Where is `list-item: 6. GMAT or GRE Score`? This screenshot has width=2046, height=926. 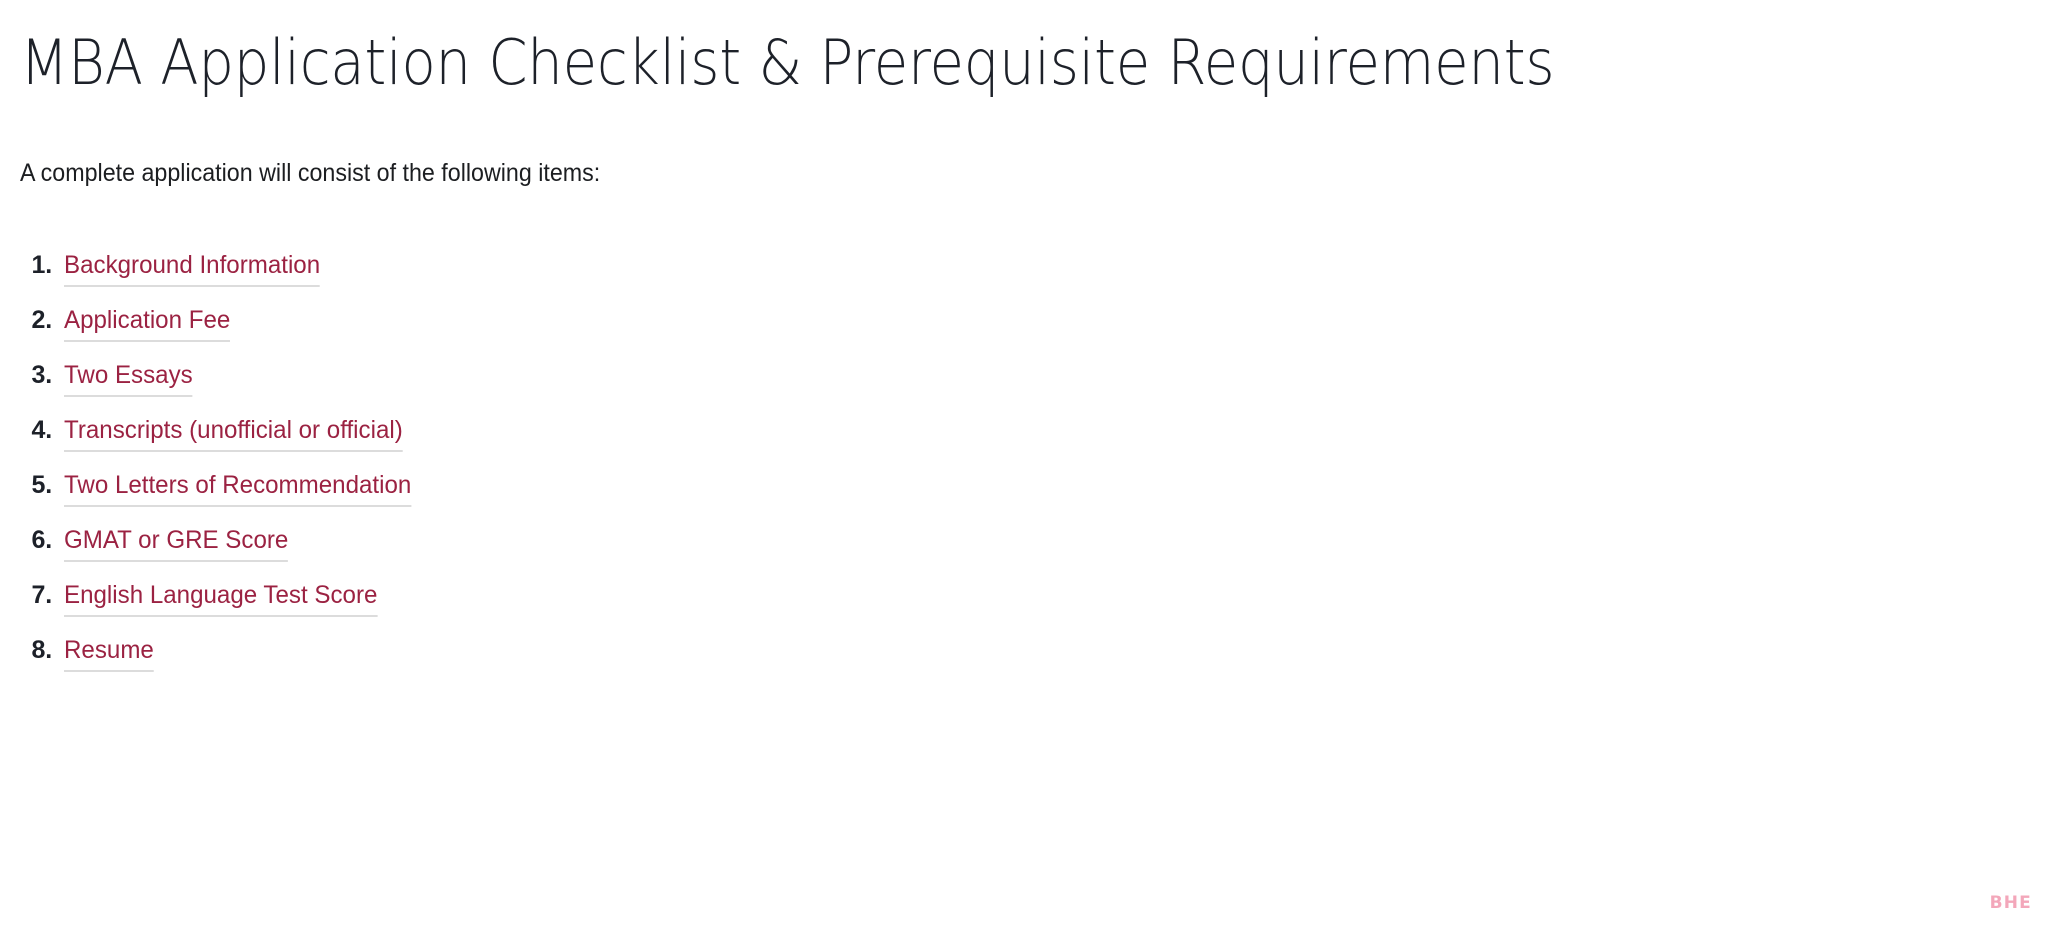 list-item: 6. GMAT or GRE Score is located at coordinates (222, 540).